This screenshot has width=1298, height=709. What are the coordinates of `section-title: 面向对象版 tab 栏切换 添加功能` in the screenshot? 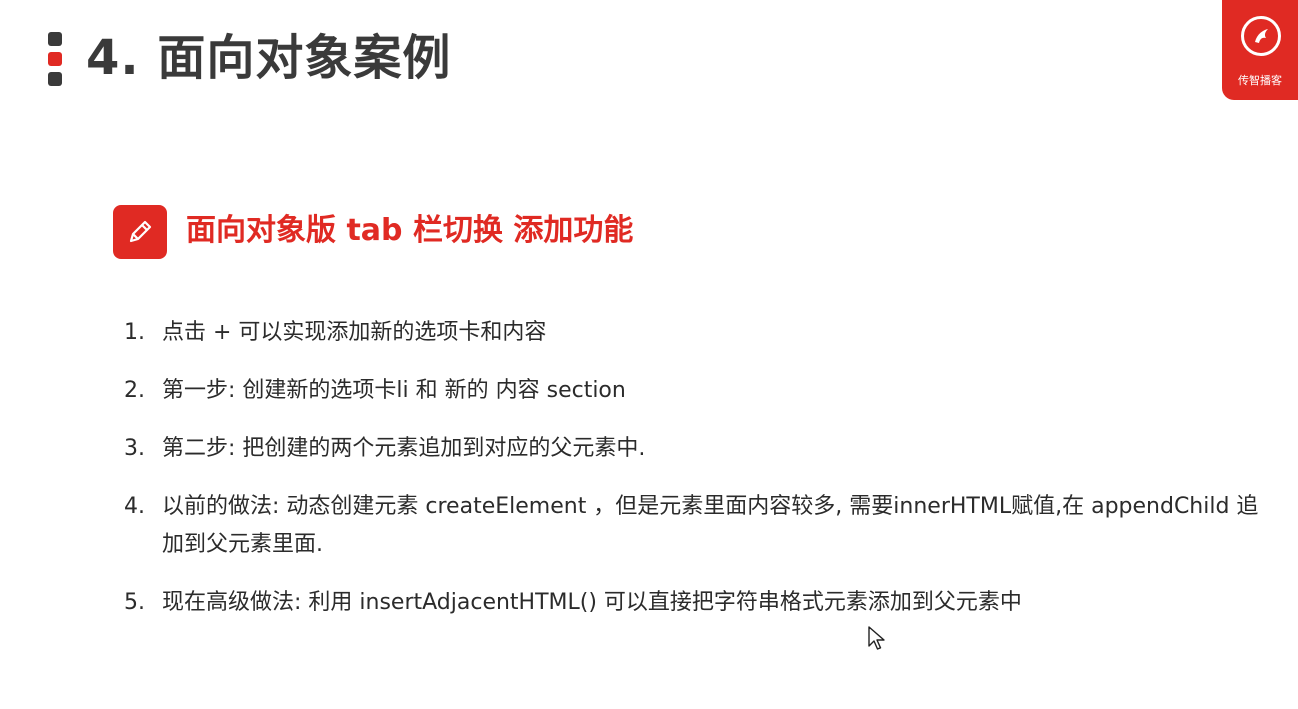 It's located at (410, 230).